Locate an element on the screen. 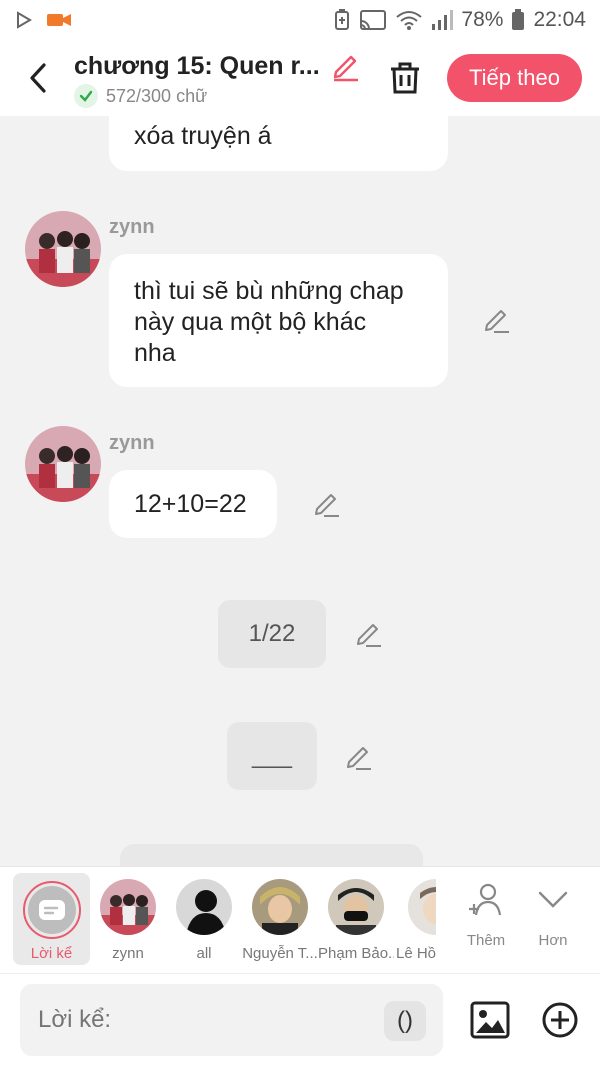  video-camera-icon is located at coordinates (59, 20).